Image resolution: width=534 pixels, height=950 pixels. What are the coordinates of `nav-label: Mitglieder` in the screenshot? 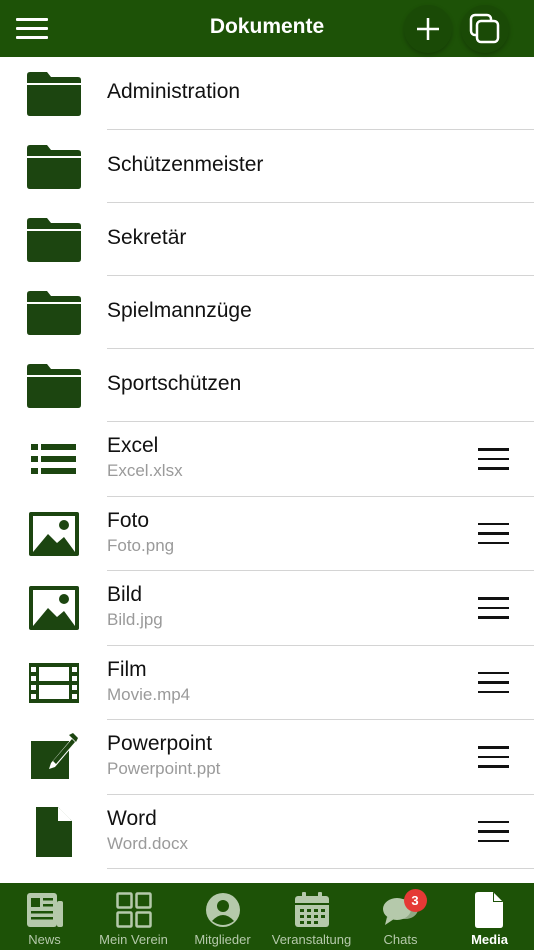 It's located at (222, 939).